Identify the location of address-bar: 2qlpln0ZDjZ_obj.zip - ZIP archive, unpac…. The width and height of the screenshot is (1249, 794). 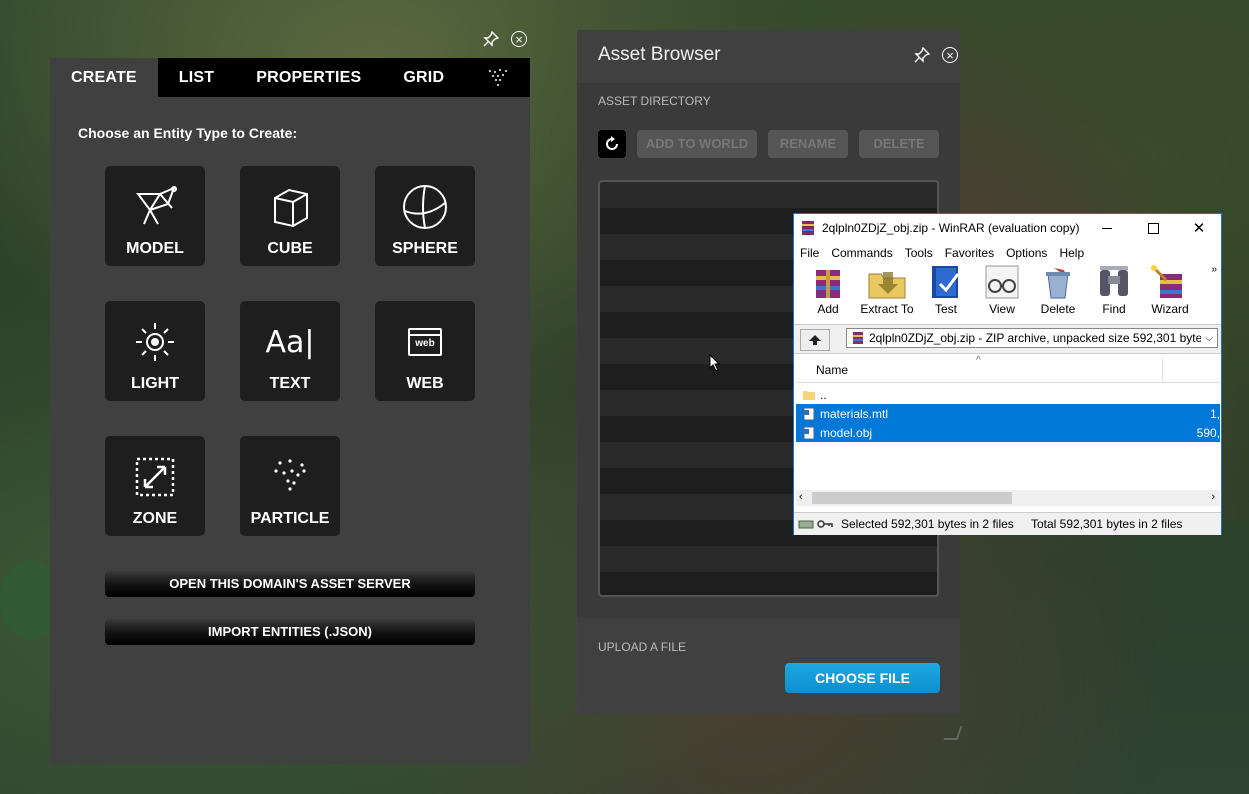
(1007, 339).